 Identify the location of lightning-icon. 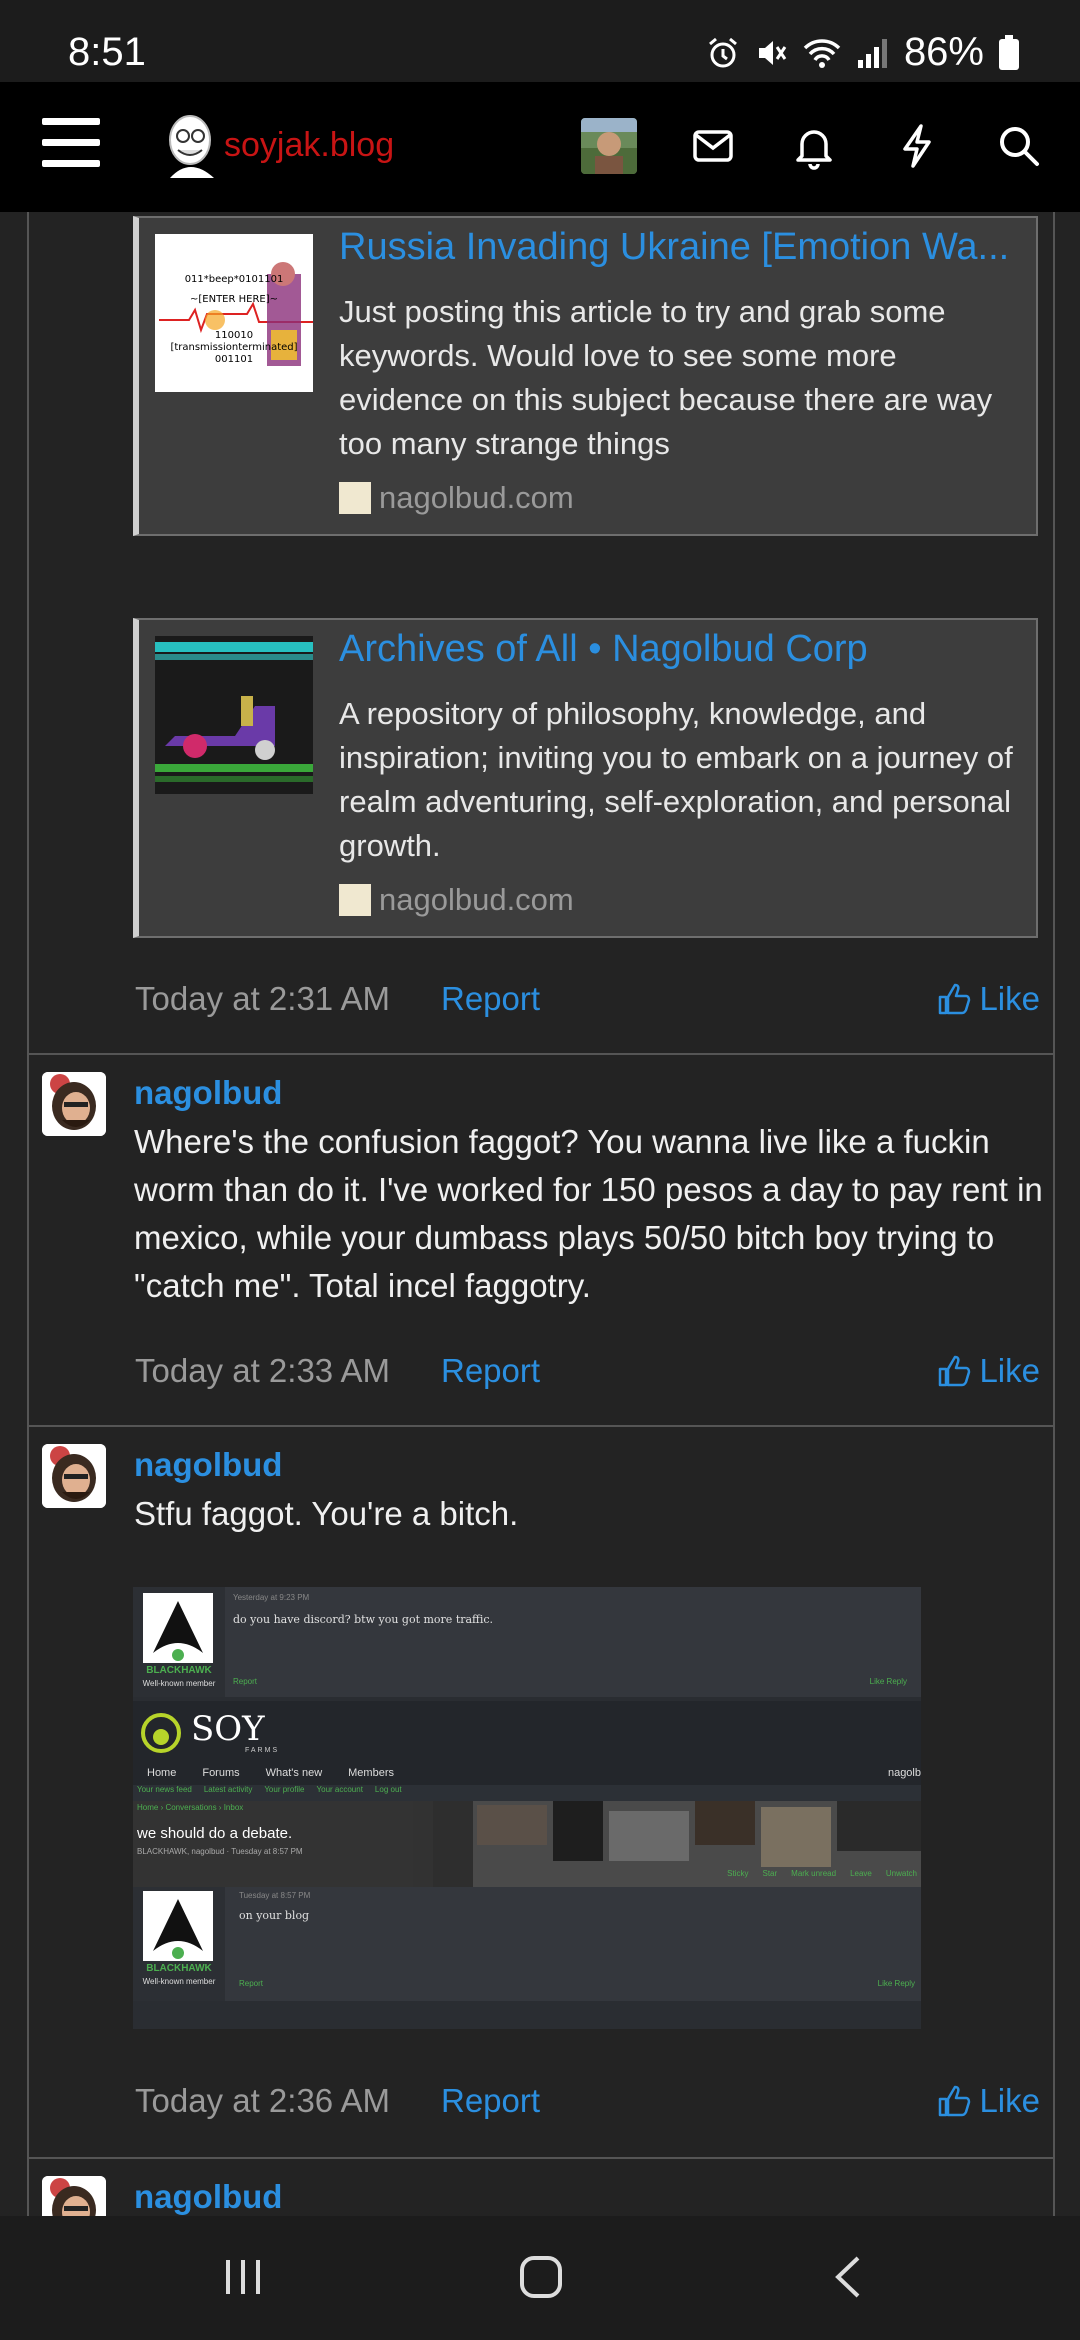
(917, 146).